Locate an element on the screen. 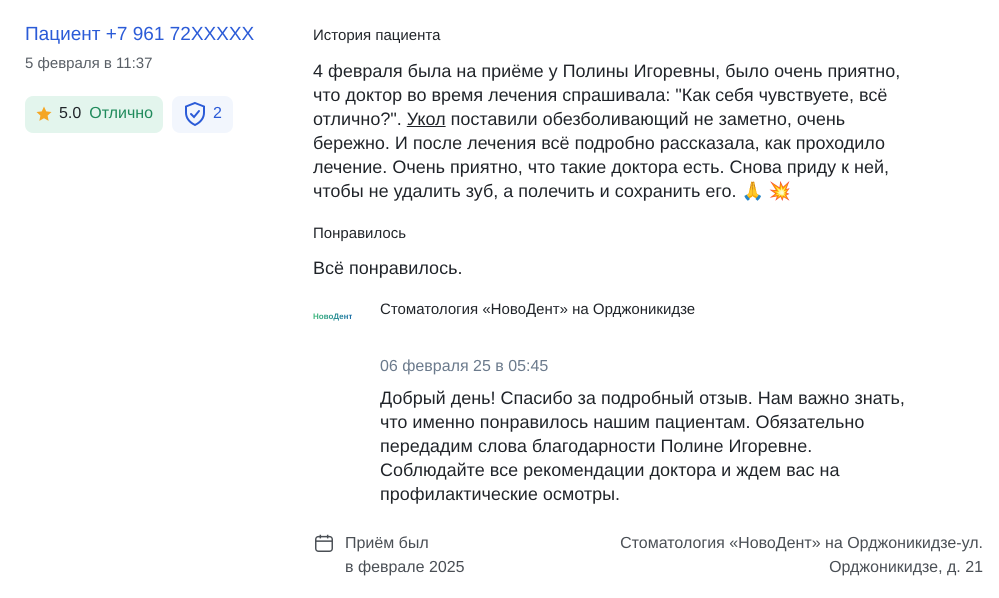 This screenshot has height=598, width=999. verified-count: 2 is located at coordinates (217, 114).